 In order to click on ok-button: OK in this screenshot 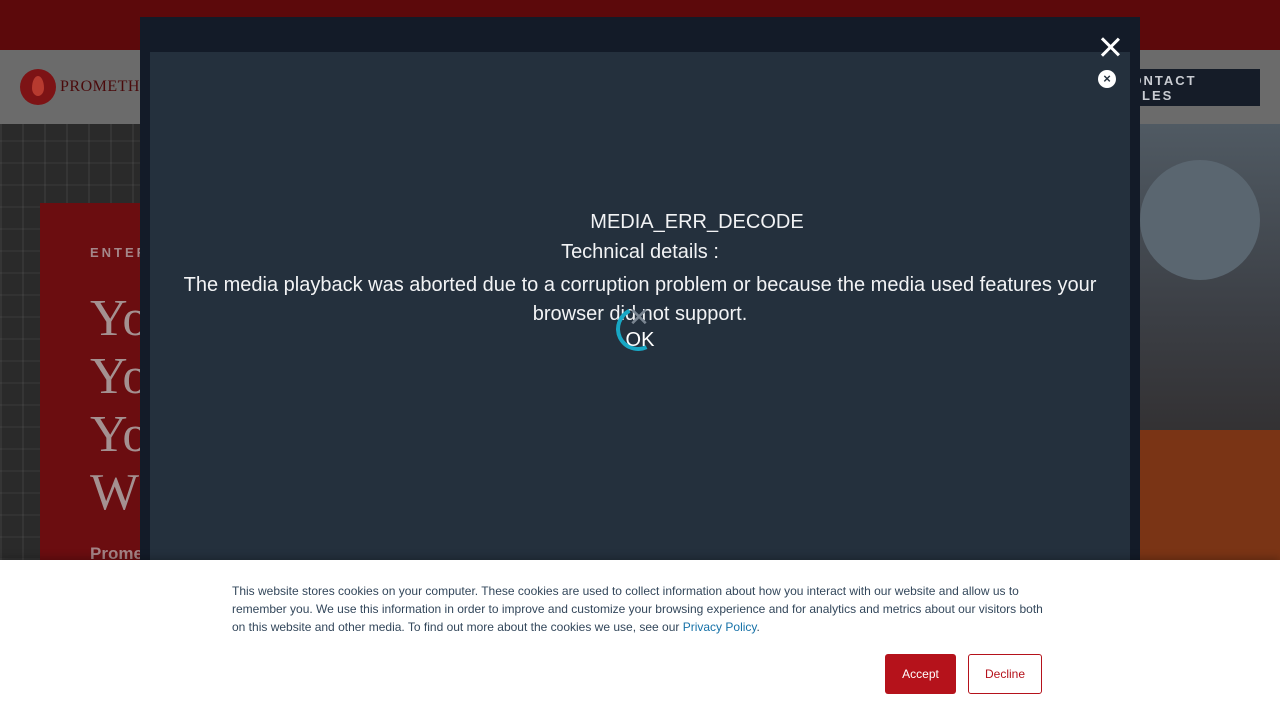, I will do `click(640, 340)`.